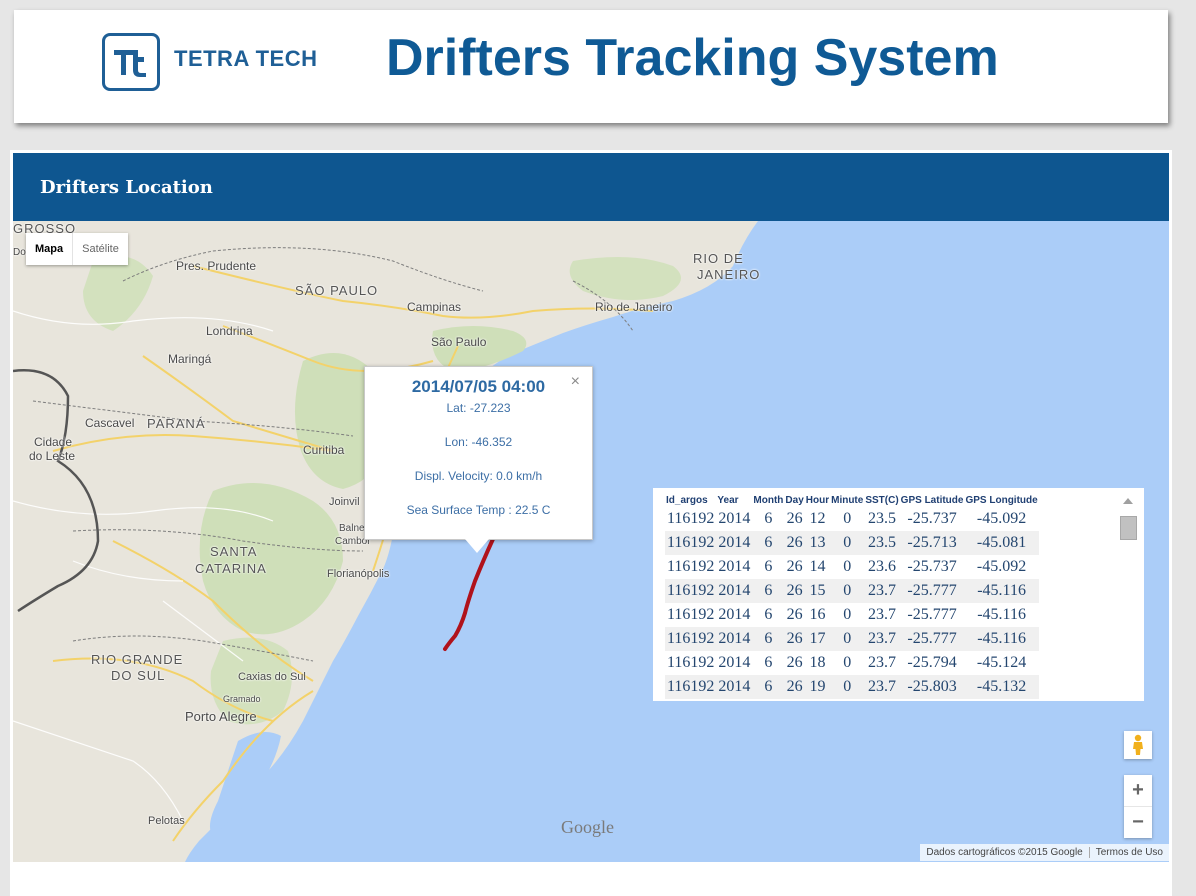 The height and width of the screenshot is (896, 1196). What do you see at coordinates (817, 566) in the screenshot?
I see `cell: 14` at bounding box center [817, 566].